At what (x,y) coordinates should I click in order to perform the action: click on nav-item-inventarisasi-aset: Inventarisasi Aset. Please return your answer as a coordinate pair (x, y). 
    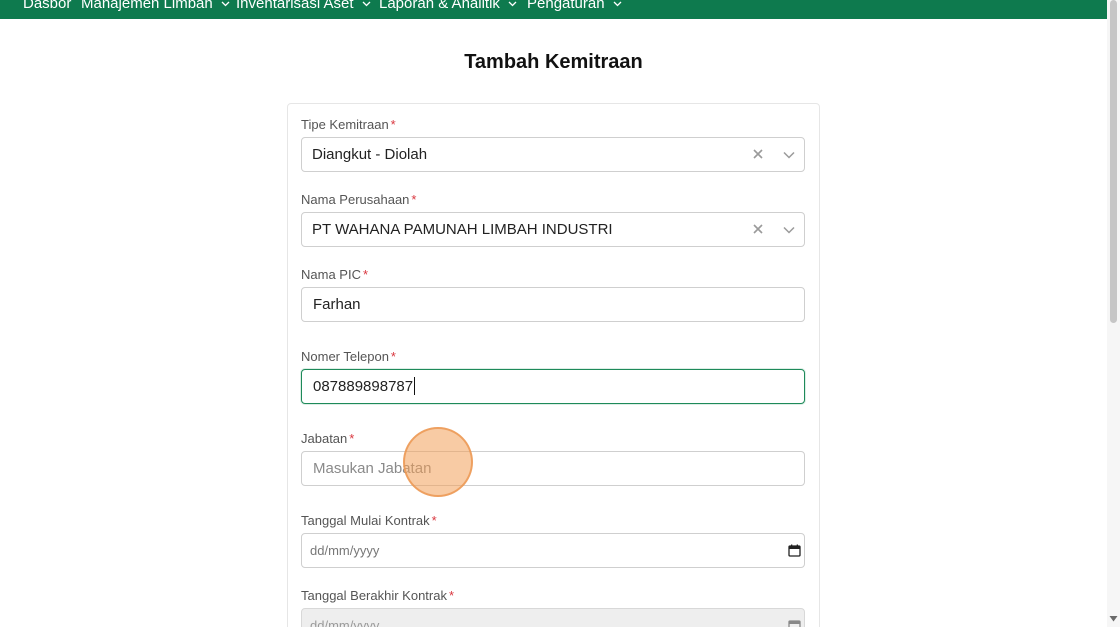
    Looking at the image, I should click on (303, 7).